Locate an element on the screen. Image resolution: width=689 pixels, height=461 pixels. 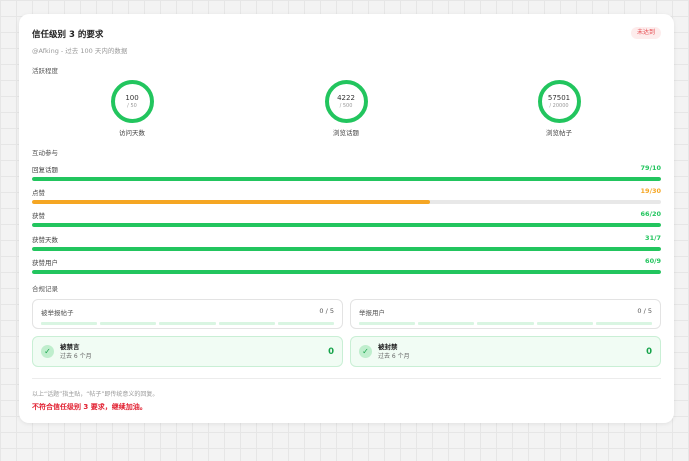
card-title: 信任级别 3 的要求 is located at coordinates (68, 35).